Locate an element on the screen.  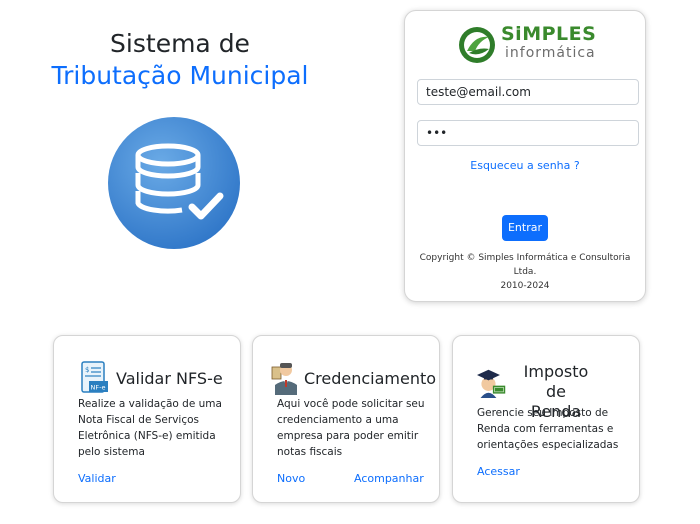
hero-title-line1: Sistema de is located at coordinates (180, 43).